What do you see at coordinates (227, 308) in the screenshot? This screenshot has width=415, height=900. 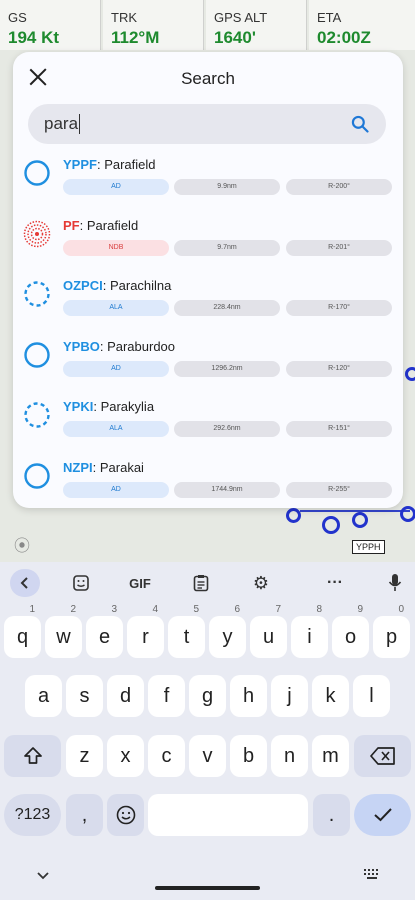 I see `result-distance: 228.4nm` at bounding box center [227, 308].